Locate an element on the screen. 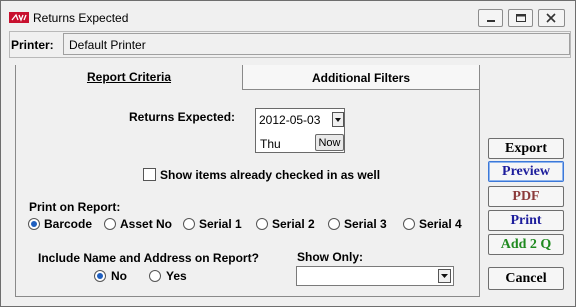 The image size is (576, 307). close-button is located at coordinates (551, 18).